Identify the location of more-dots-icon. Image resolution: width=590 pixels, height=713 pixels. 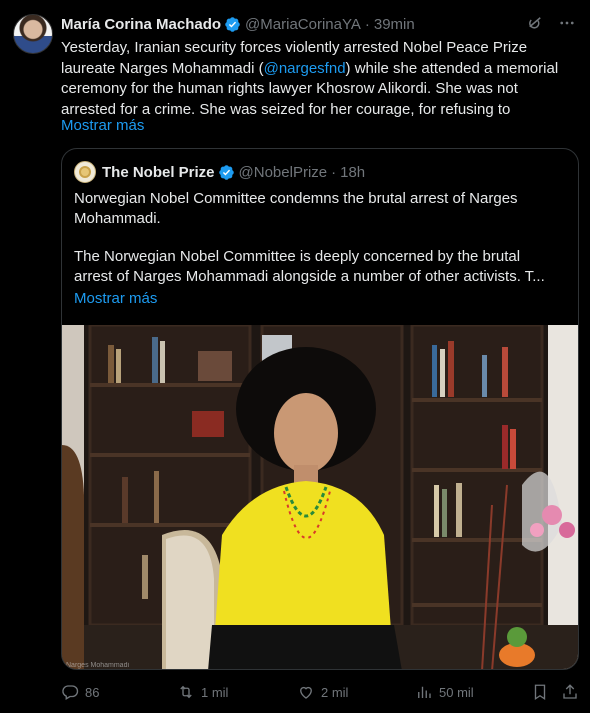
(567, 23).